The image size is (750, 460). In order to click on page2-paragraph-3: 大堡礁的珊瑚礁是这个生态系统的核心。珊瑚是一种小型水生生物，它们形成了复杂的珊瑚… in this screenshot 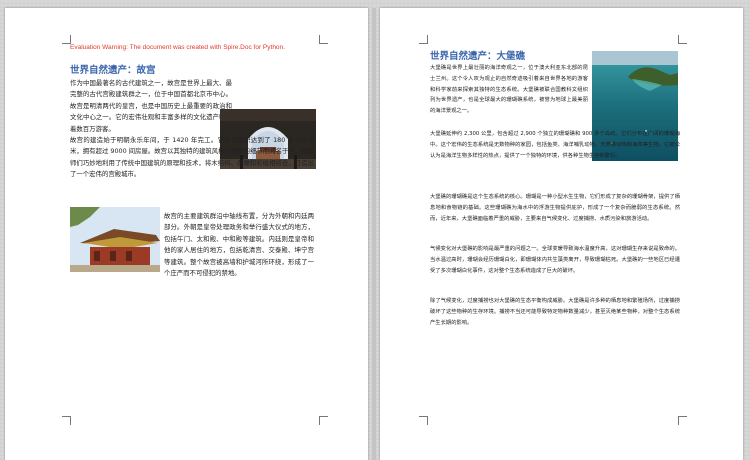, I will do `click(555, 208)`.